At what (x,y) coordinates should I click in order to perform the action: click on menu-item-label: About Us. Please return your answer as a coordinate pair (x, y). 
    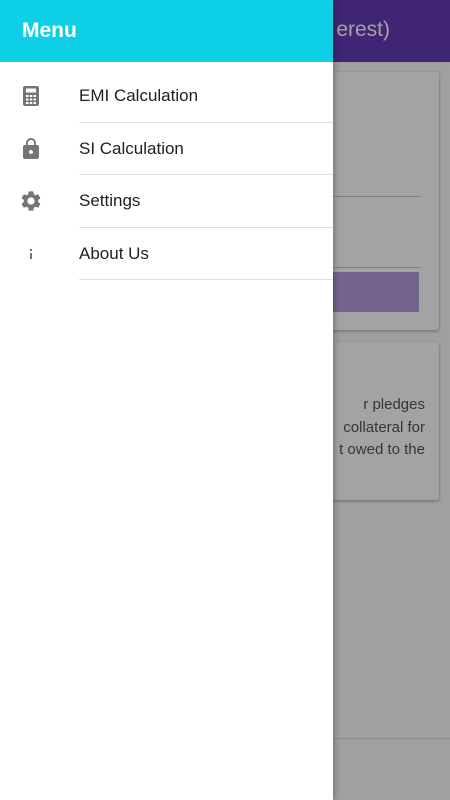
    Looking at the image, I should click on (114, 253).